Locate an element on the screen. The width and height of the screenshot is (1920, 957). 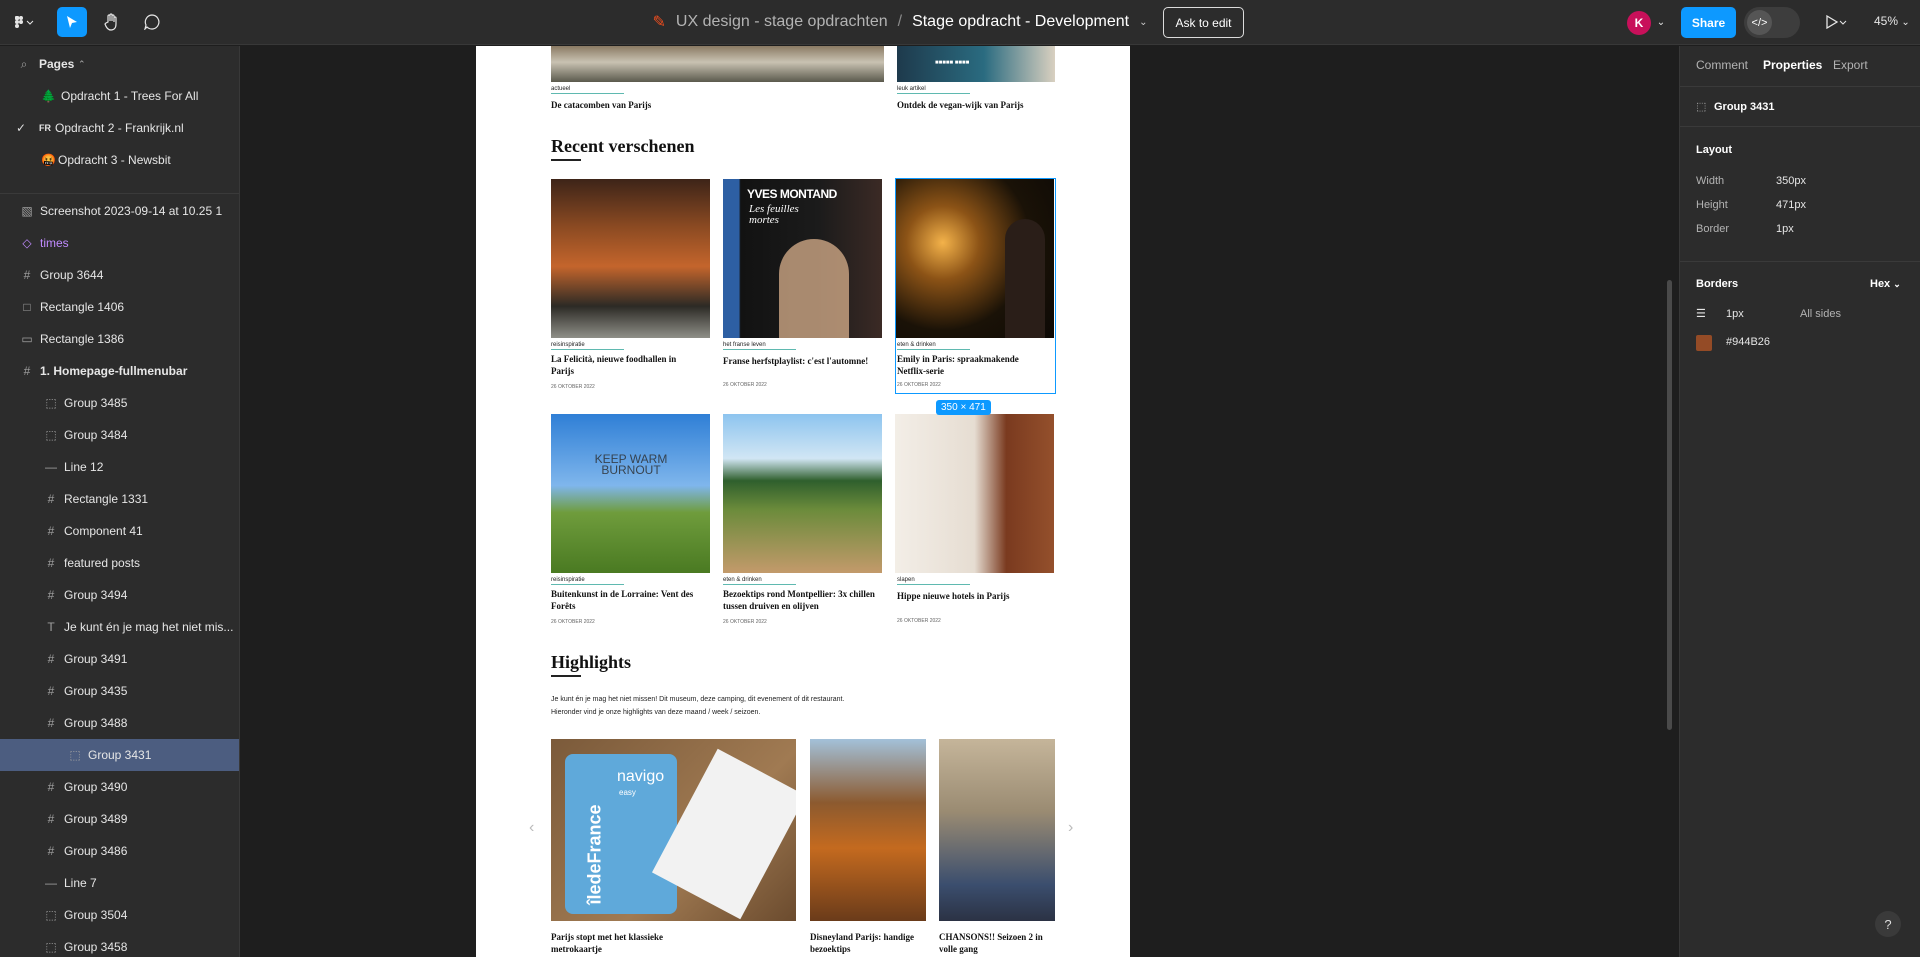
post-title: CHANSONS!! Seizoen 2 in volle gang is located at coordinates (998, 943).